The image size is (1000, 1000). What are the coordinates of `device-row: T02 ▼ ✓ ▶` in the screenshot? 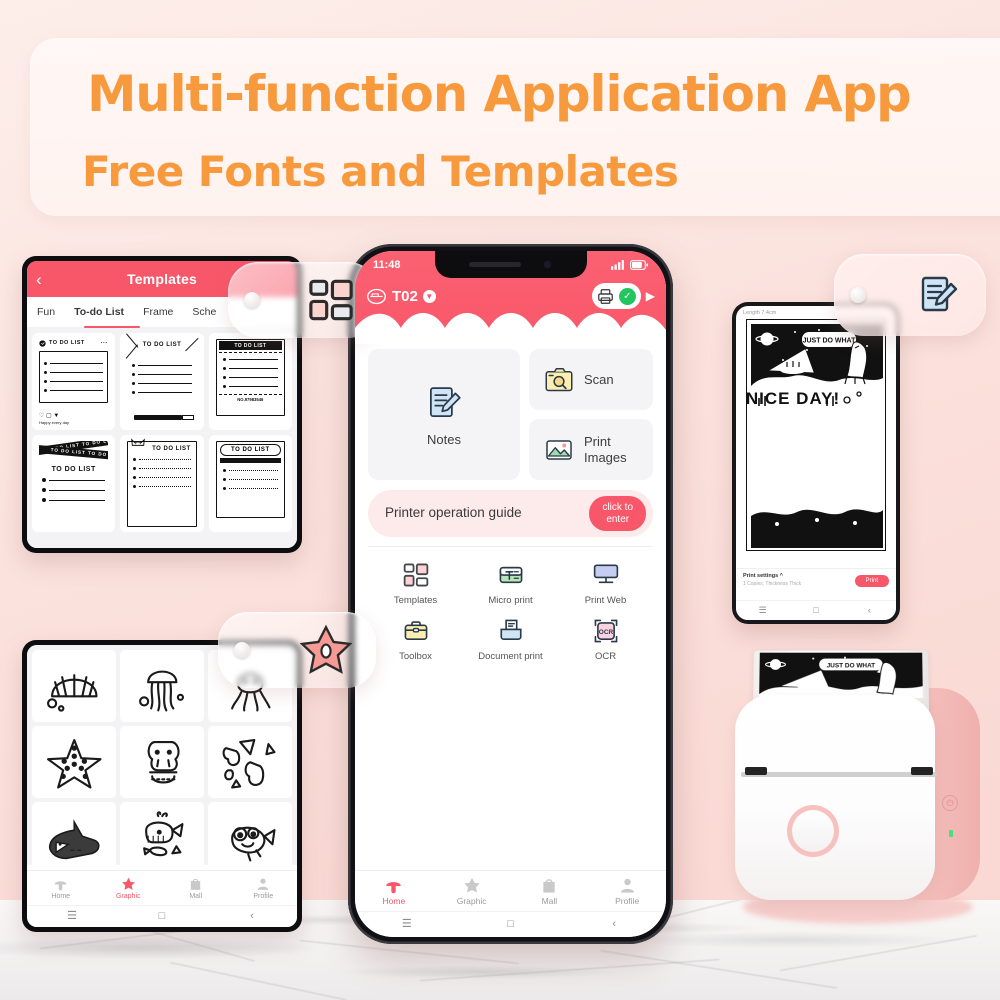 It's located at (510, 296).